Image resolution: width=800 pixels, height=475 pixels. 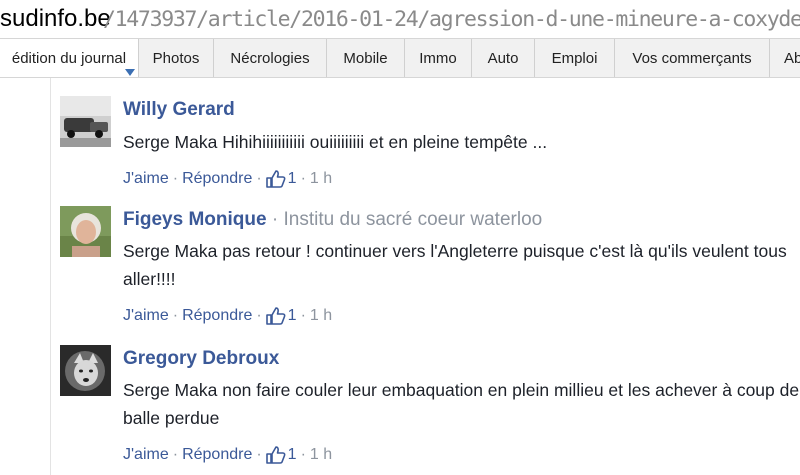 I want to click on comment-author: Gregory Debroux, so click(x=201, y=359).